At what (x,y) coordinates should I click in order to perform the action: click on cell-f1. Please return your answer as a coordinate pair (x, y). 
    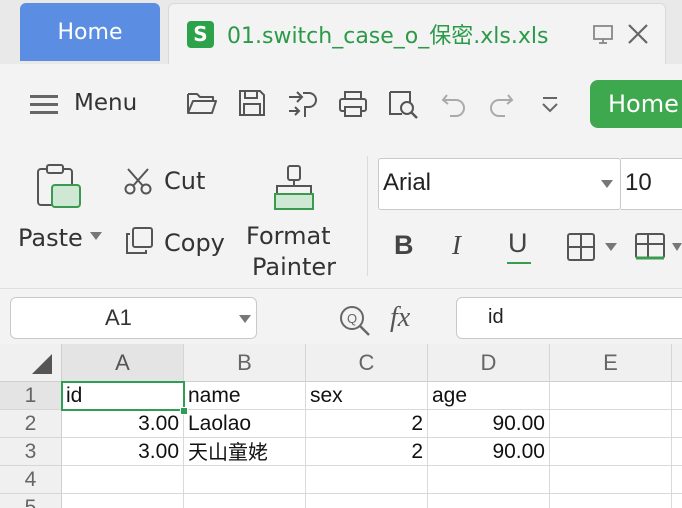
    Looking at the image, I should click on (677, 396).